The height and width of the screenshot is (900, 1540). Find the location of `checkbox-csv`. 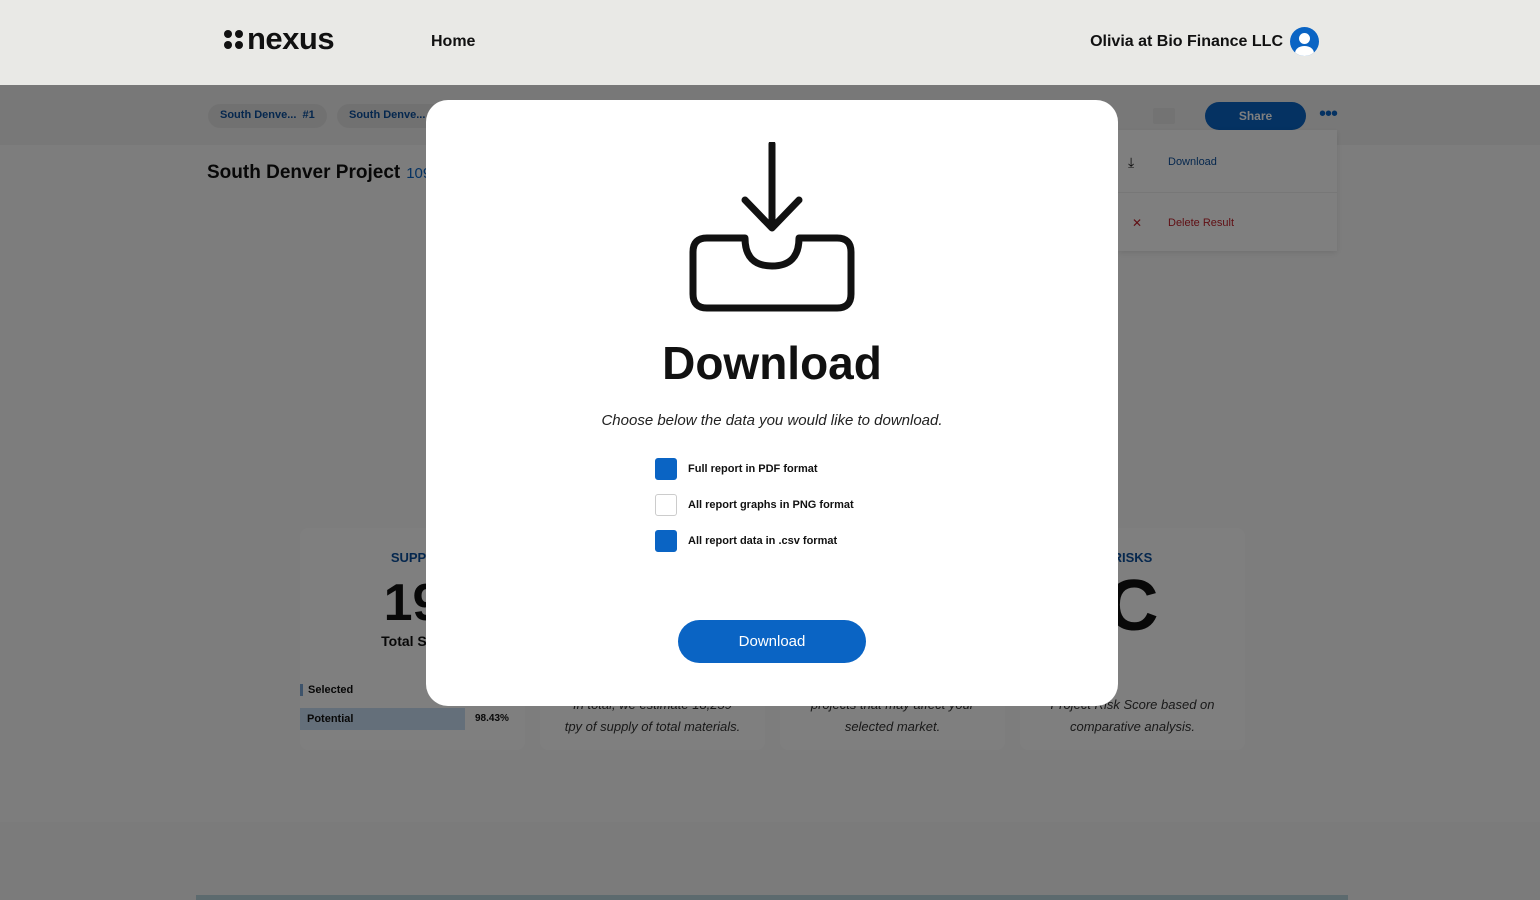

checkbox-csv is located at coordinates (666, 541).